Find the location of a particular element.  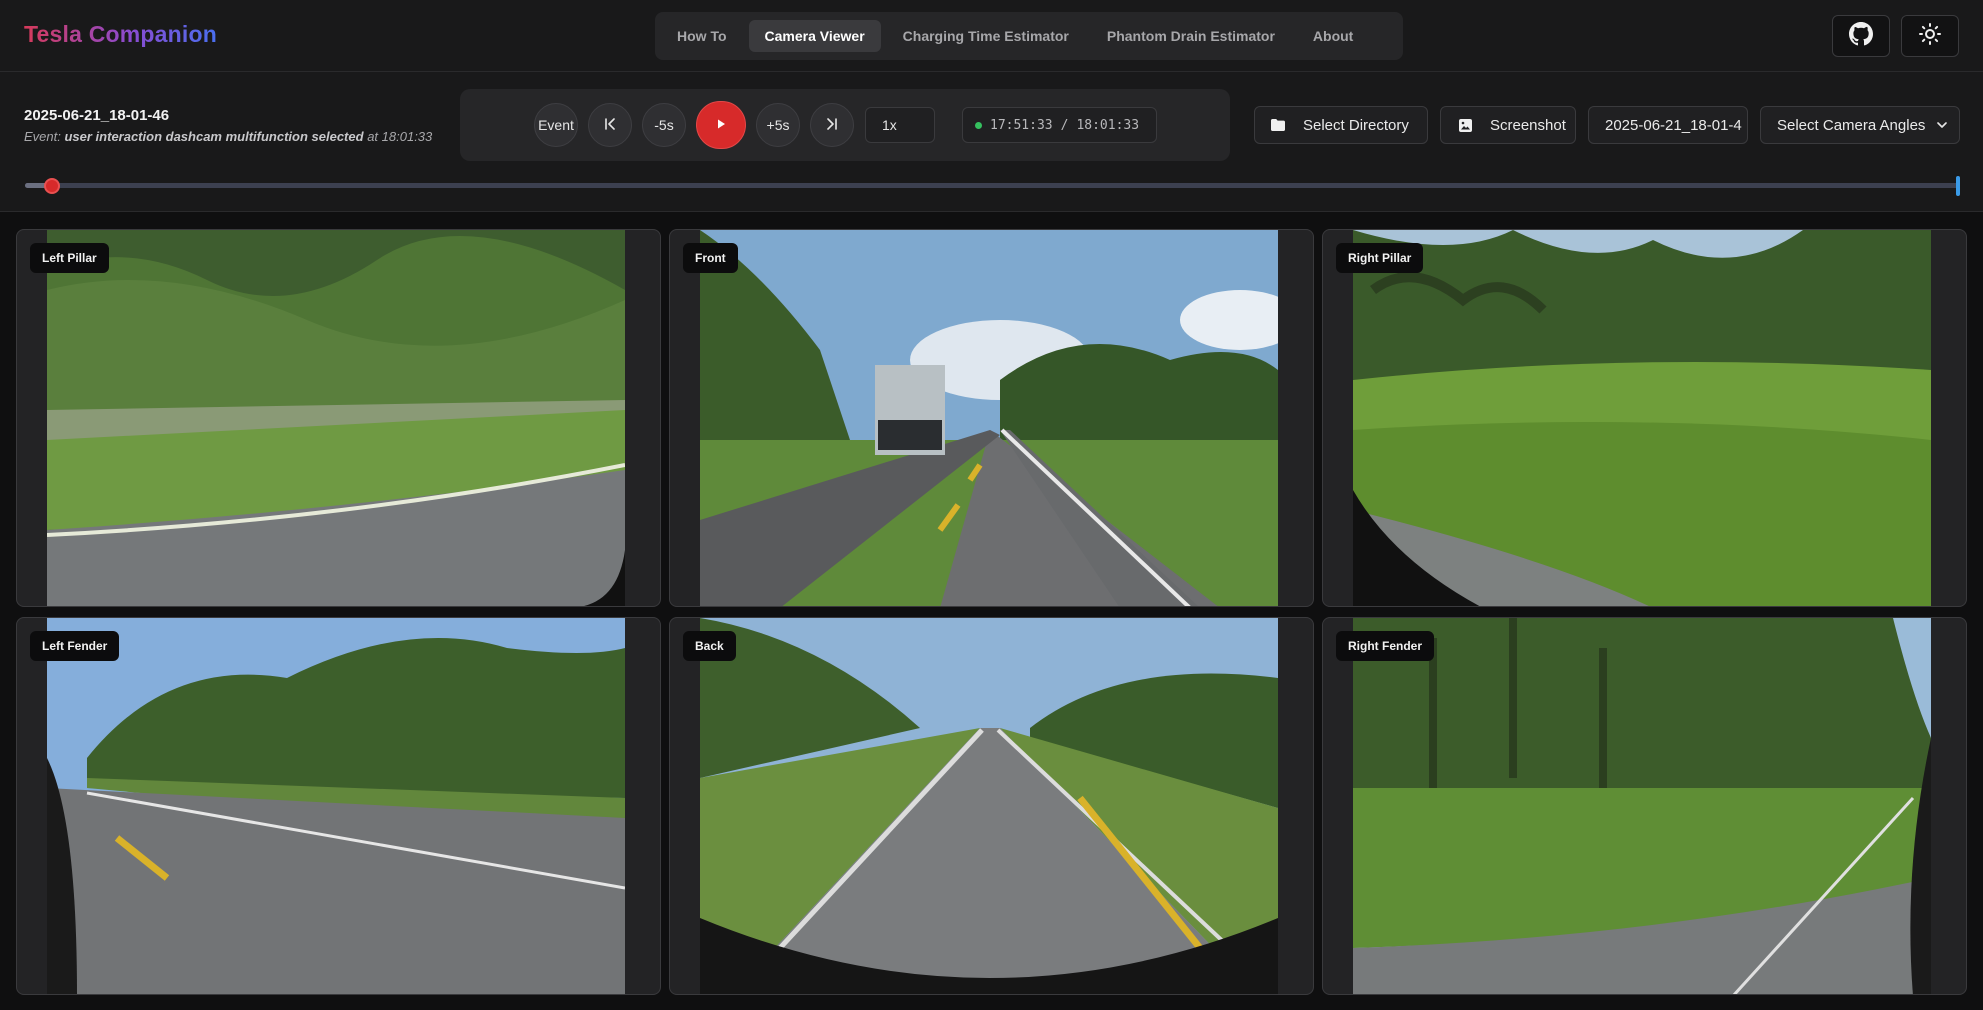

time-readout: 17:51:33 / 18:01:33 is located at coordinates (1059, 125).